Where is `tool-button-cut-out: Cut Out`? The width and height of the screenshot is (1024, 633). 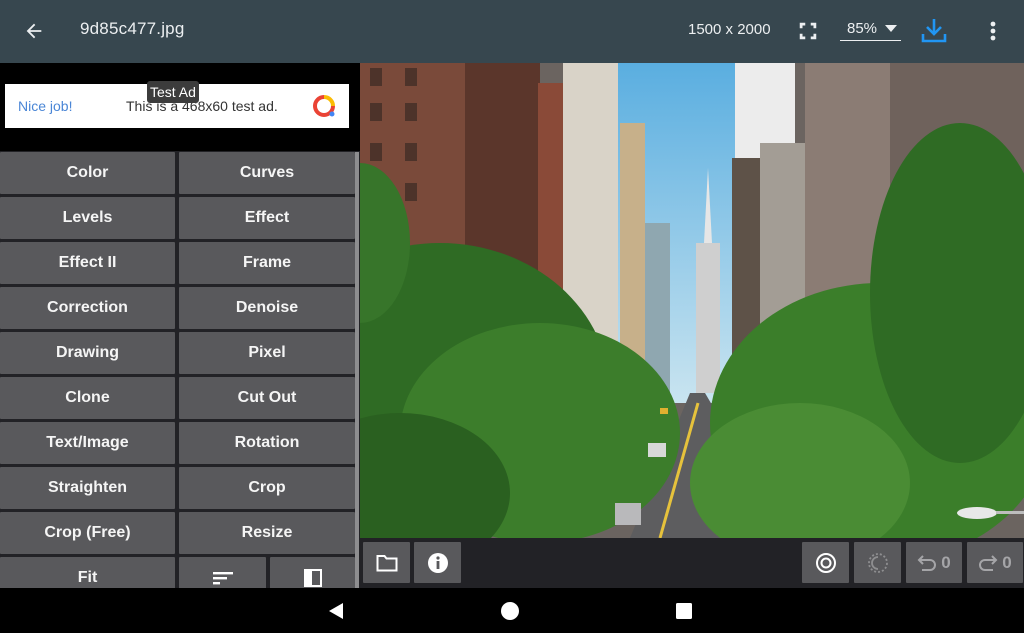 tool-button-cut-out: Cut Out is located at coordinates (267, 398).